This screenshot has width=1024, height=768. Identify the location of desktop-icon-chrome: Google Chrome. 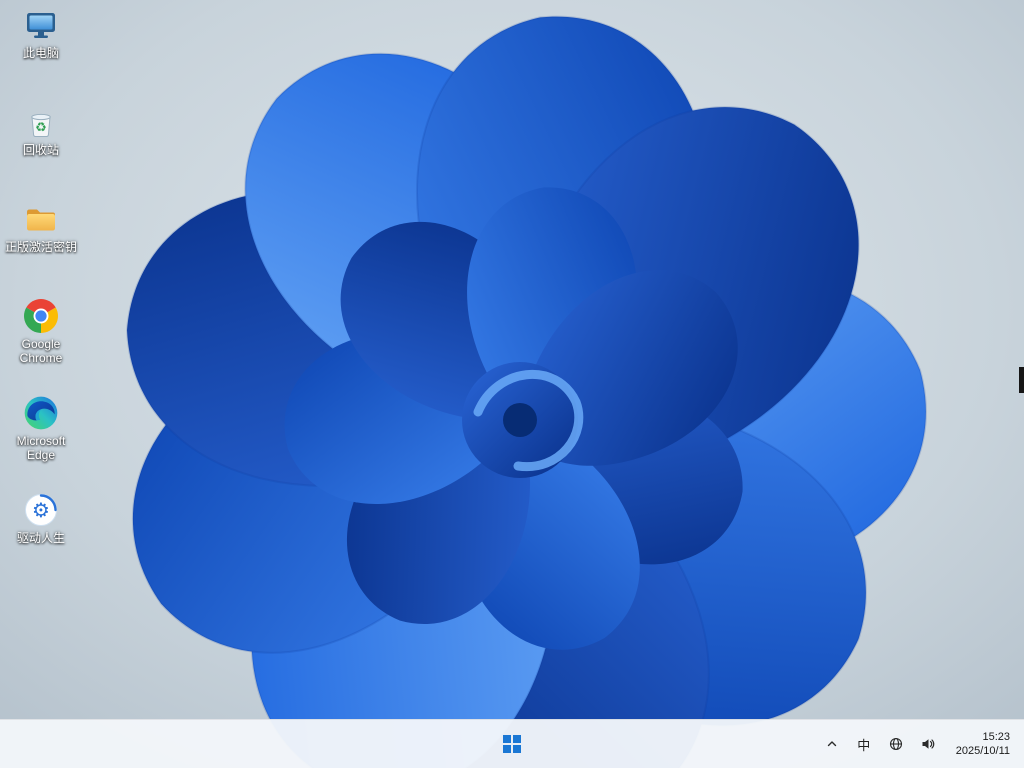
(41, 332).